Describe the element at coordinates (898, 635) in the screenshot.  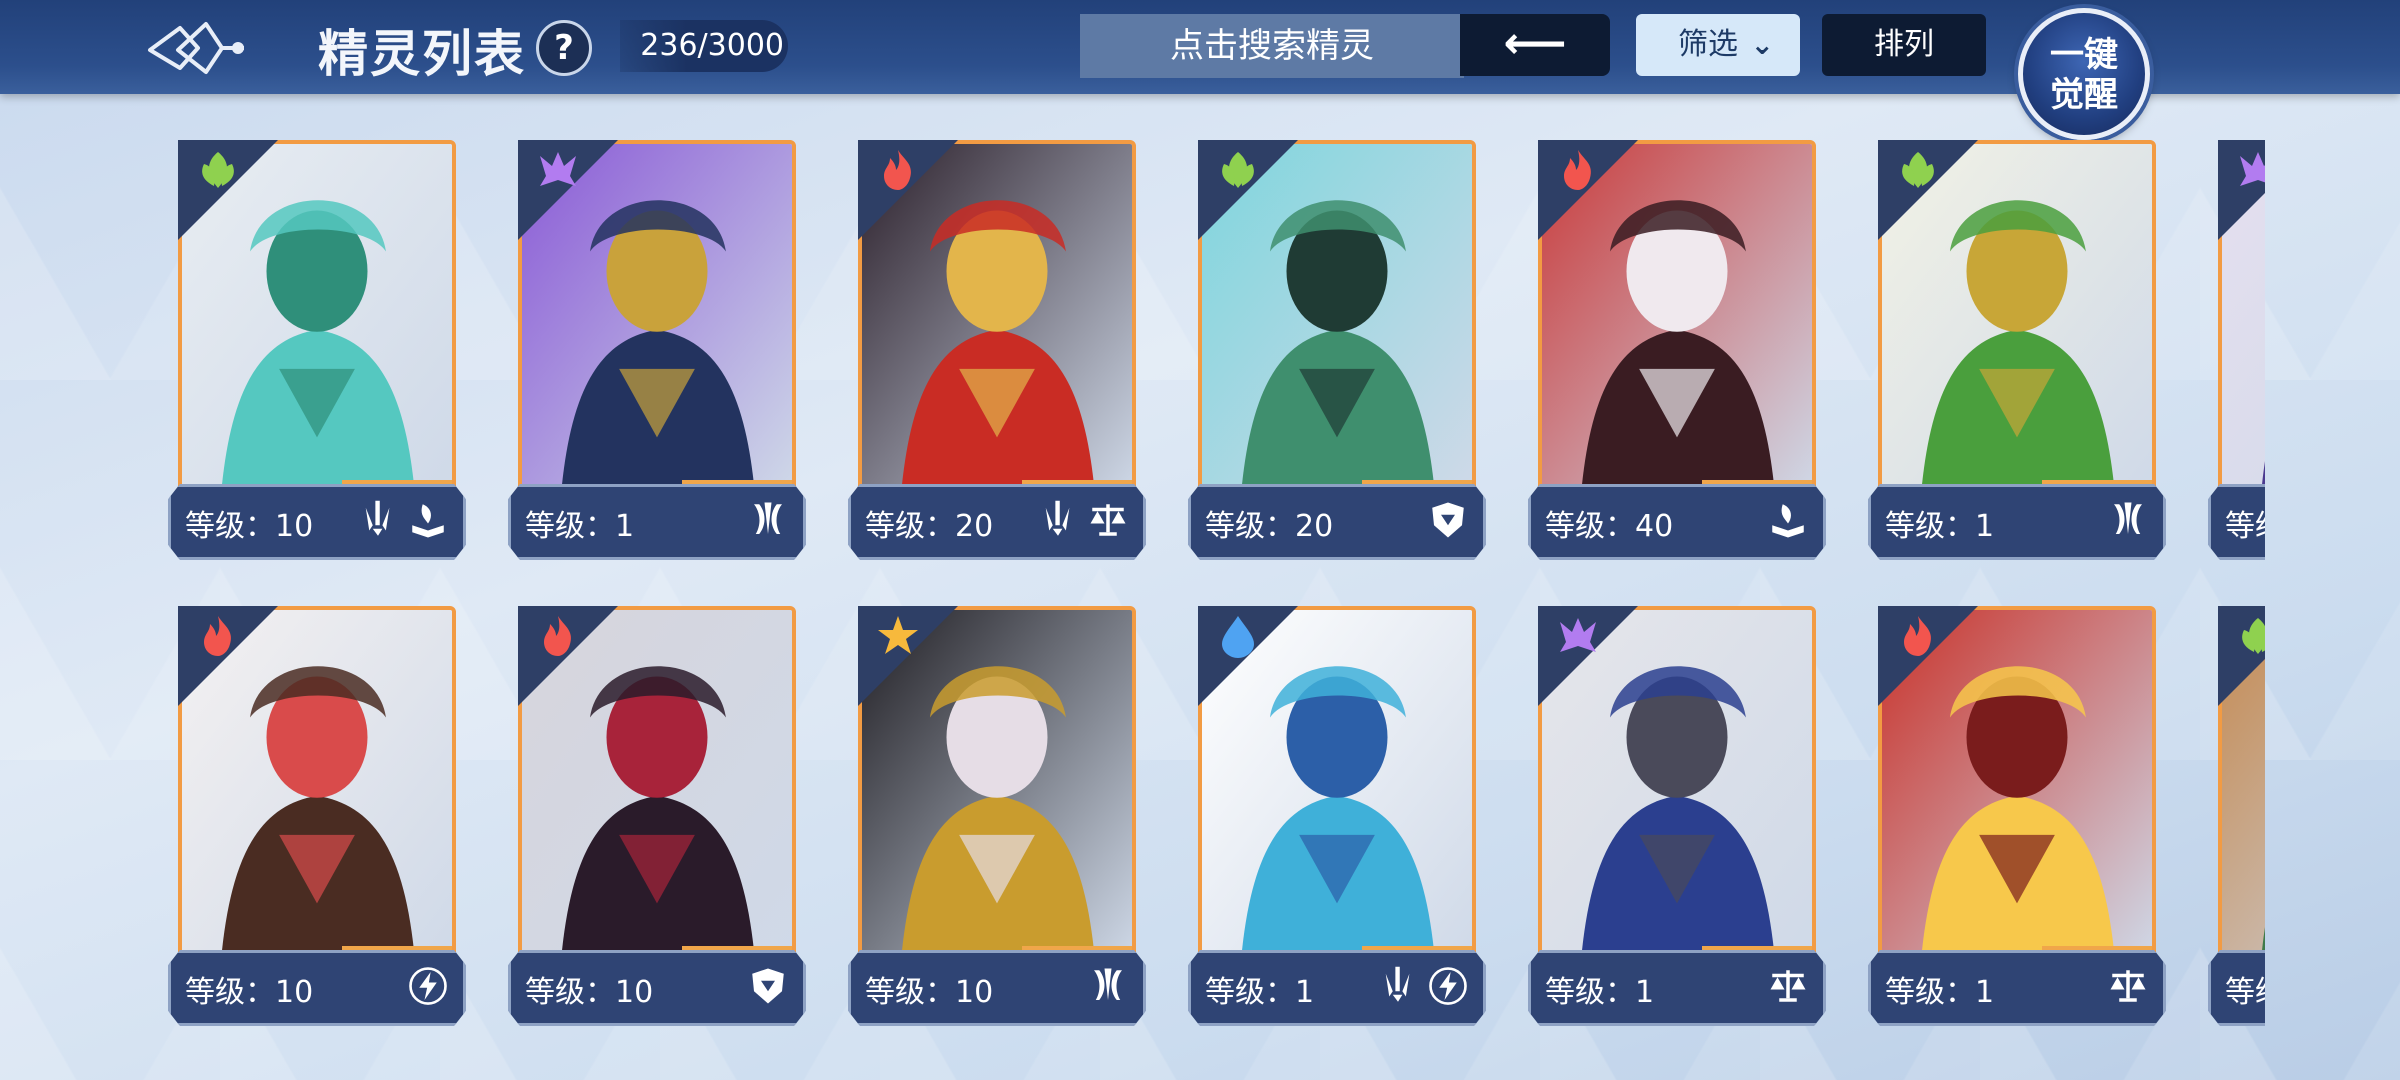
I see `light-element-icon` at that location.